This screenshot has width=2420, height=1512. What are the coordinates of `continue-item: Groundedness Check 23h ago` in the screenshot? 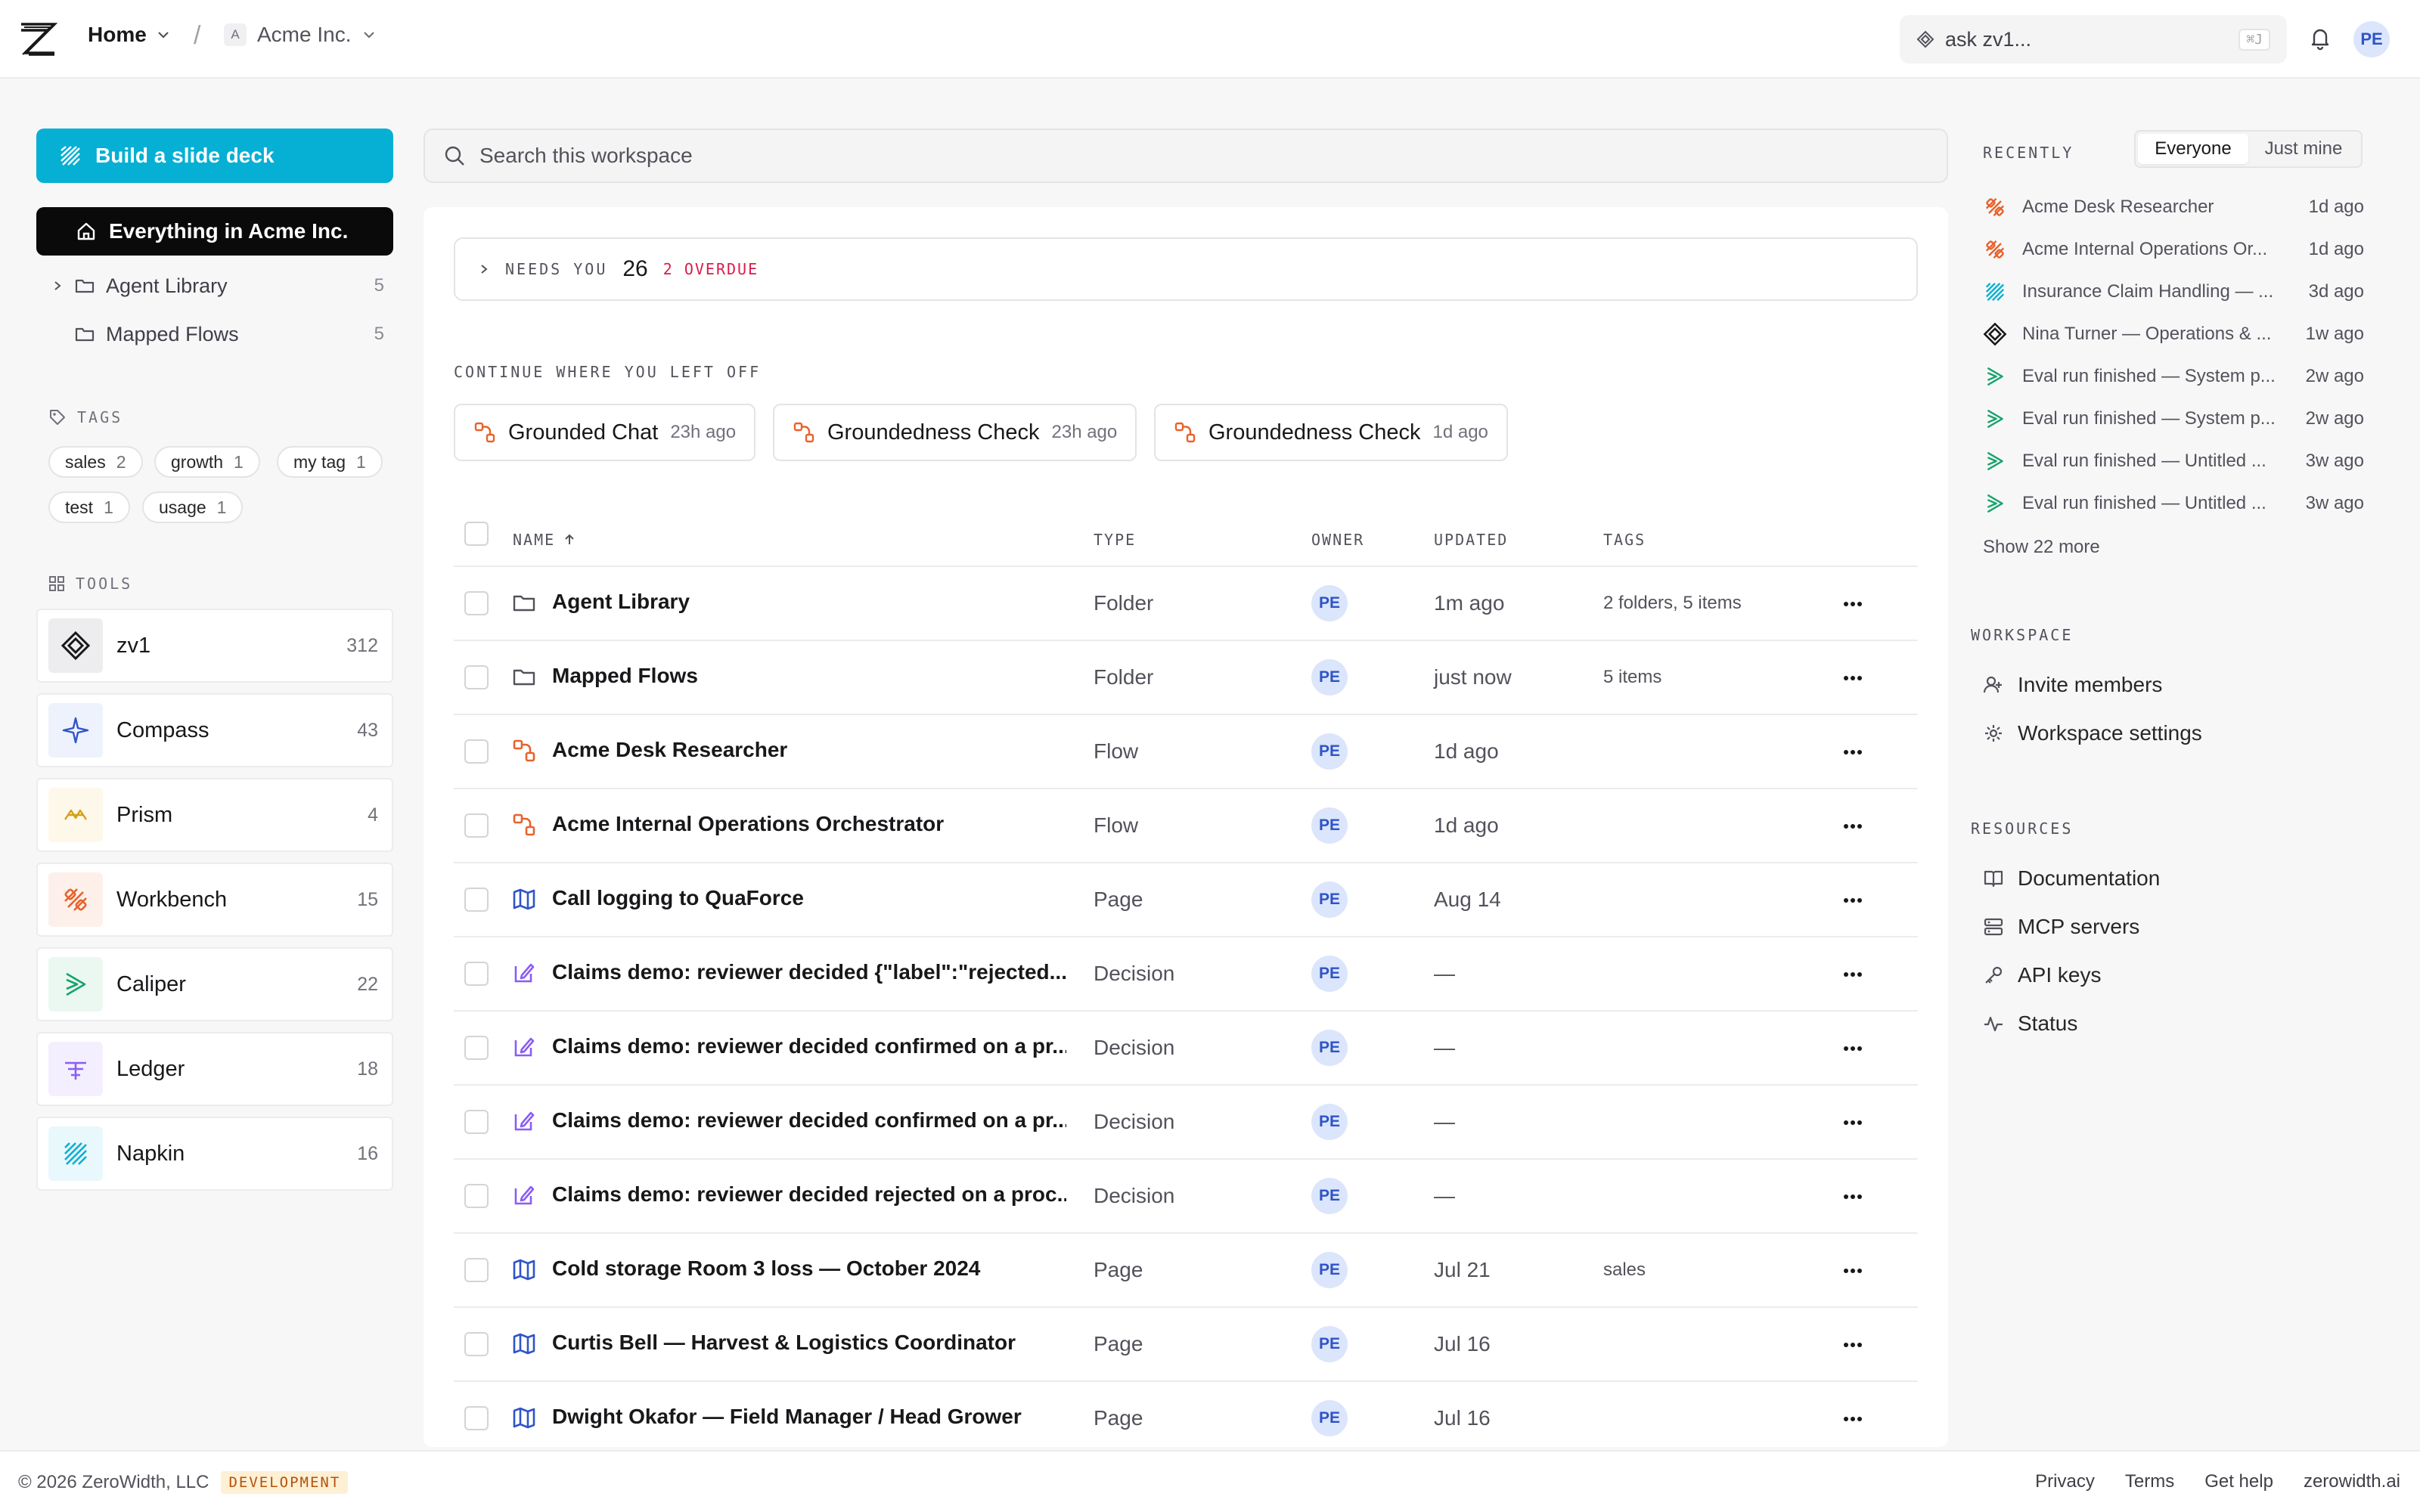 It's located at (955, 433).